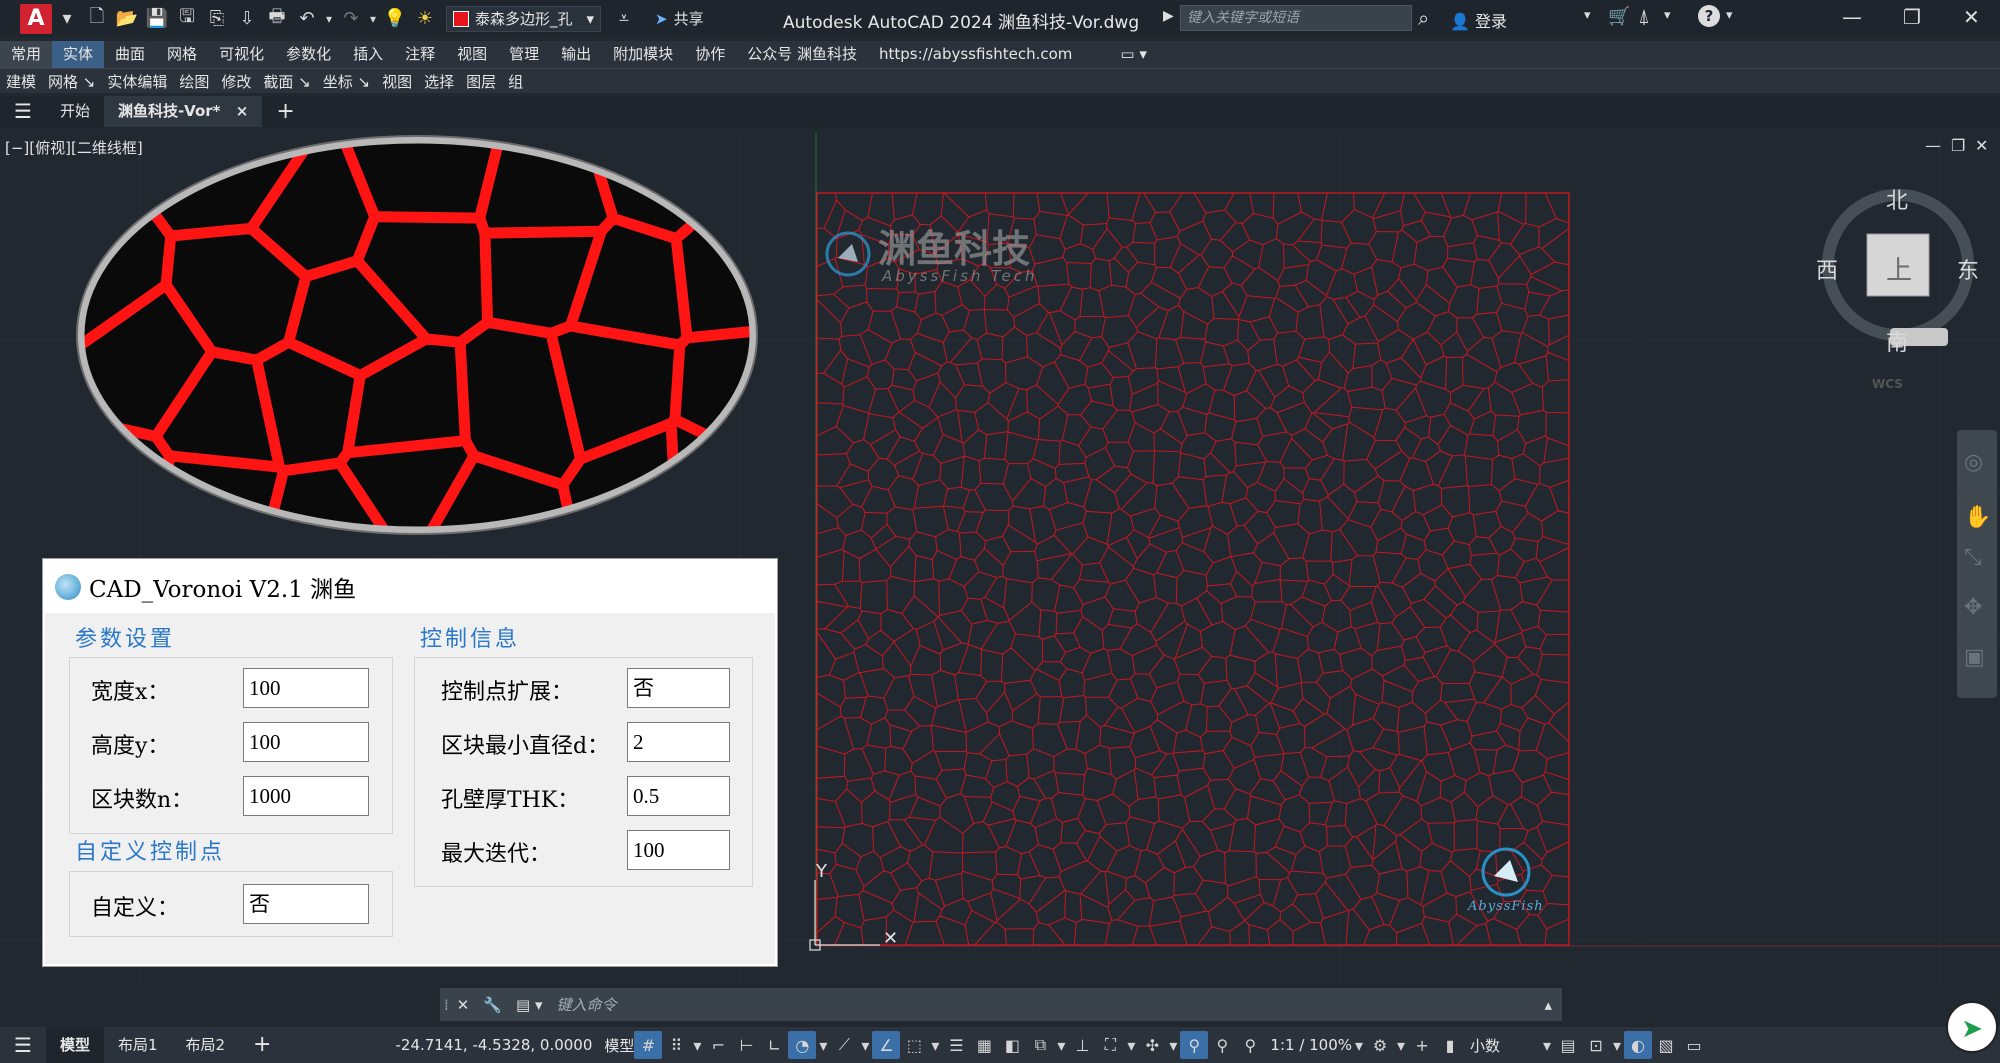  Describe the element at coordinates (1667, 15) in the screenshot. I see `a360-dropdown-icon: ▾` at that location.